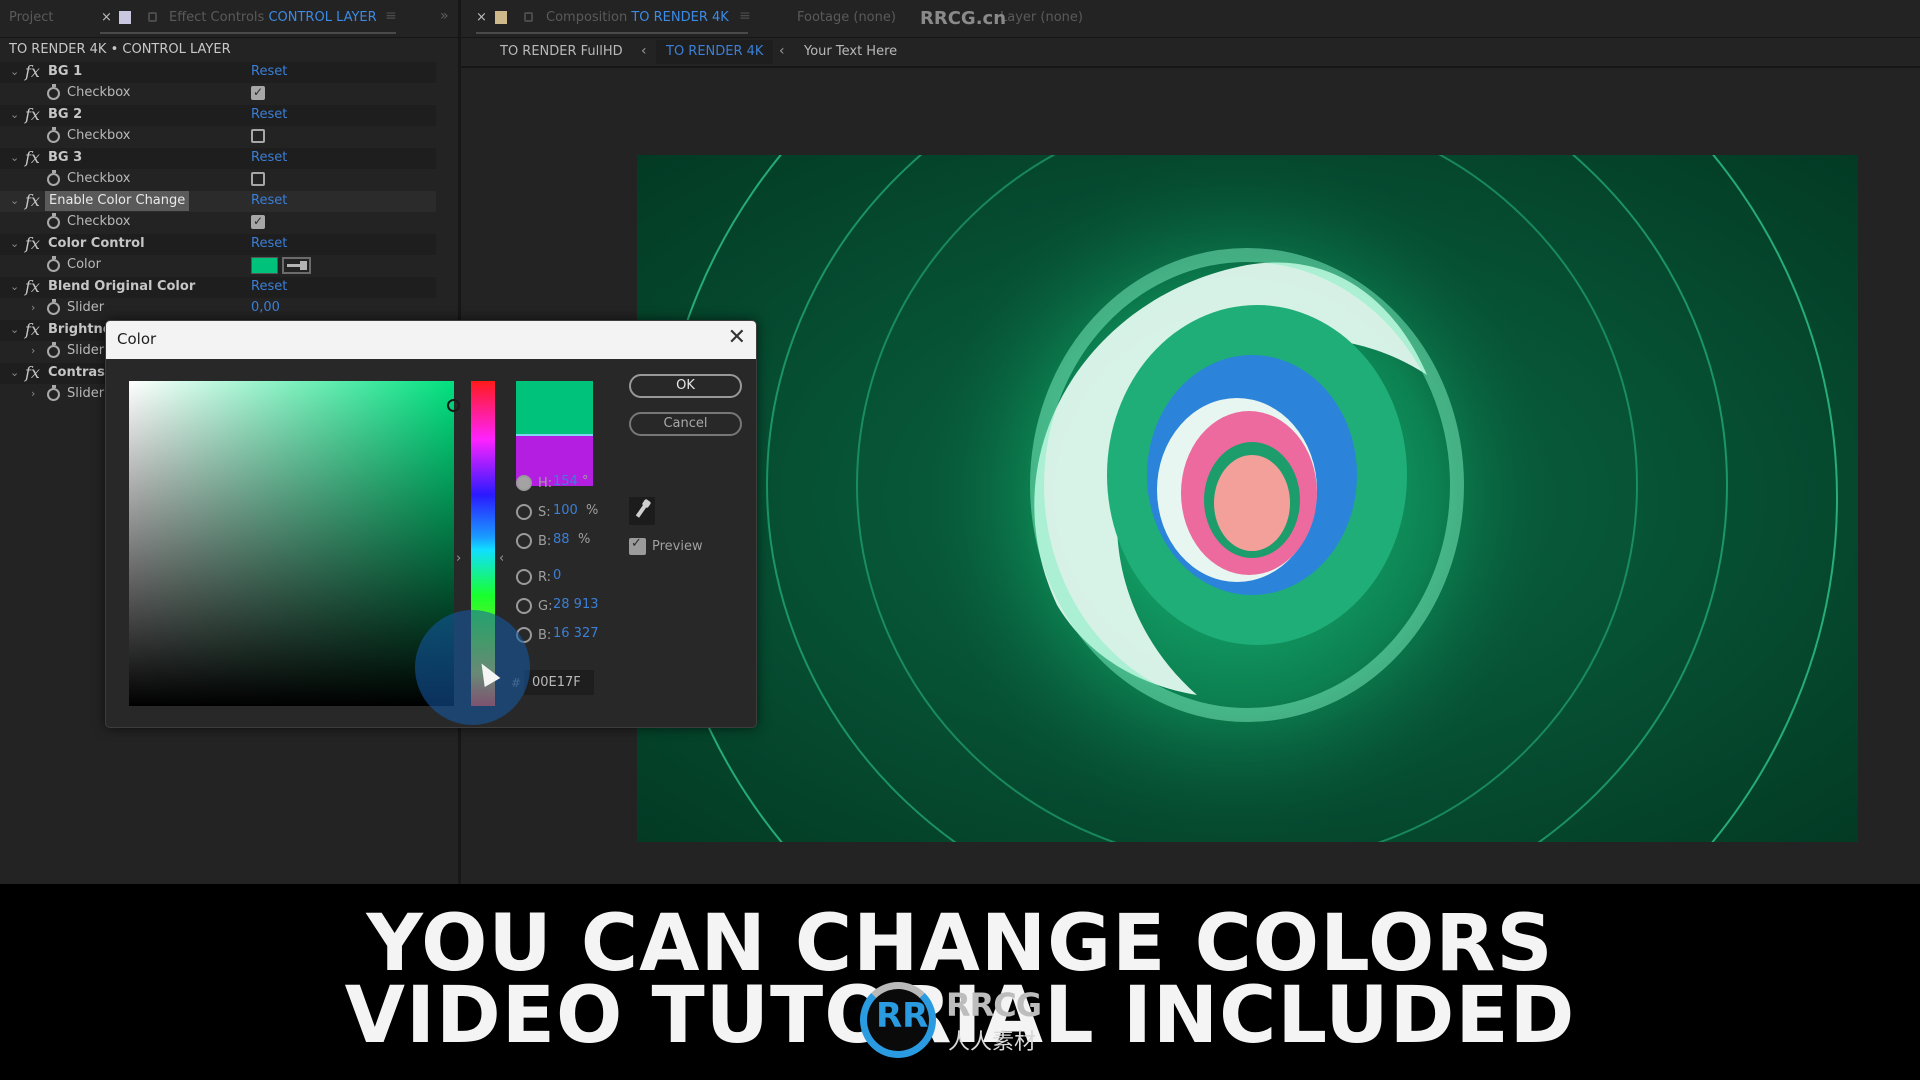 Image resolution: width=1920 pixels, height=1080 pixels. Describe the element at coordinates (218, 201) in the screenshot. I see `effect-row-selected: ⌄ fx Enable Color Change Reset` at that location.